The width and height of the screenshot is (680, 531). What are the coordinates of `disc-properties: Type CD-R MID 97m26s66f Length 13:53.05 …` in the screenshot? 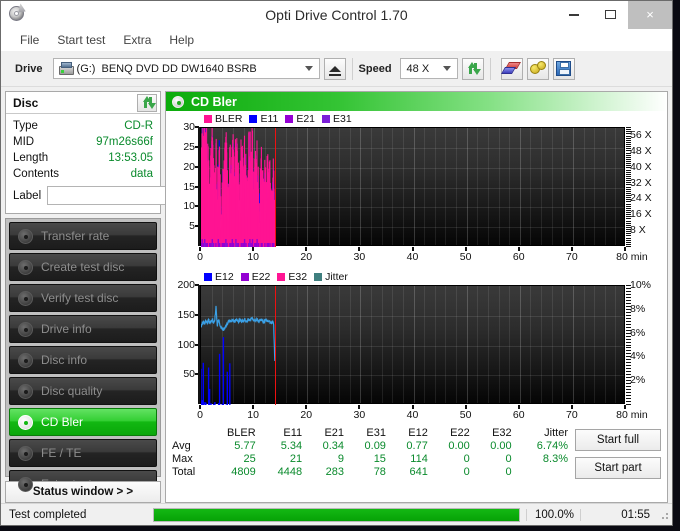 It's located at (128, 163).